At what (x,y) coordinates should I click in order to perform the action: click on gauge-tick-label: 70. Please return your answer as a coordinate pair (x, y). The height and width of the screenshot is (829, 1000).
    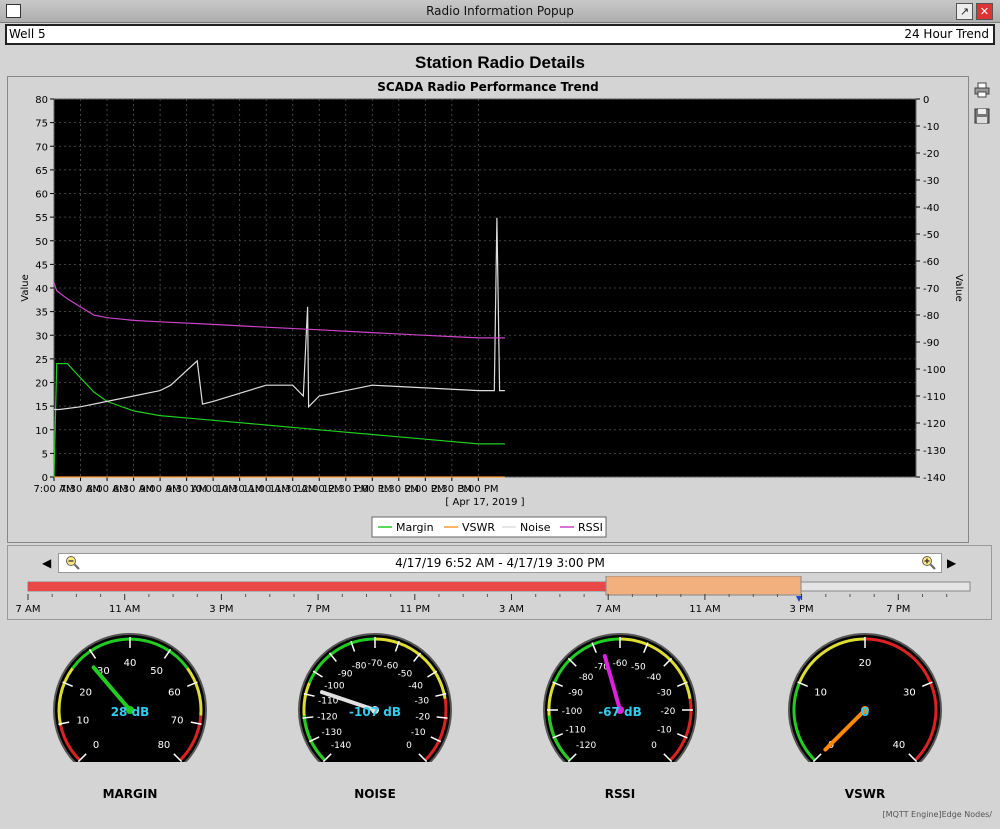
    Looking at the image, I should click on (177, 720).